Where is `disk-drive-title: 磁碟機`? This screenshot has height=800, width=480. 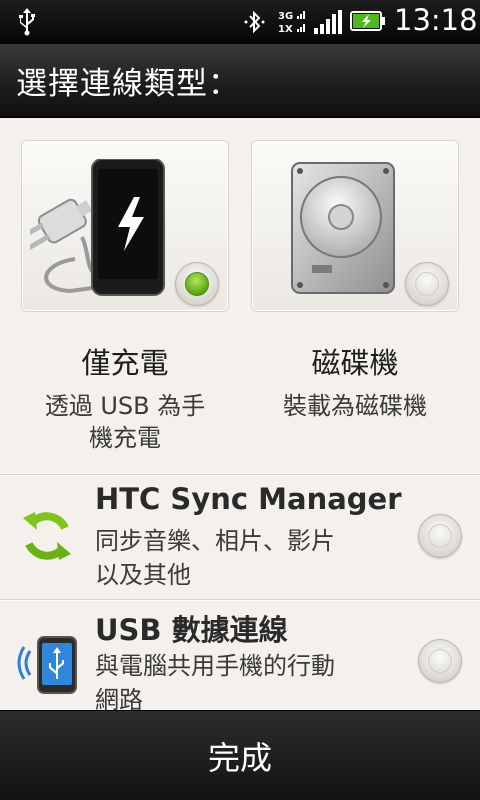 disk-drive-title: 磁碟機 is located at coordinates (355, 363).